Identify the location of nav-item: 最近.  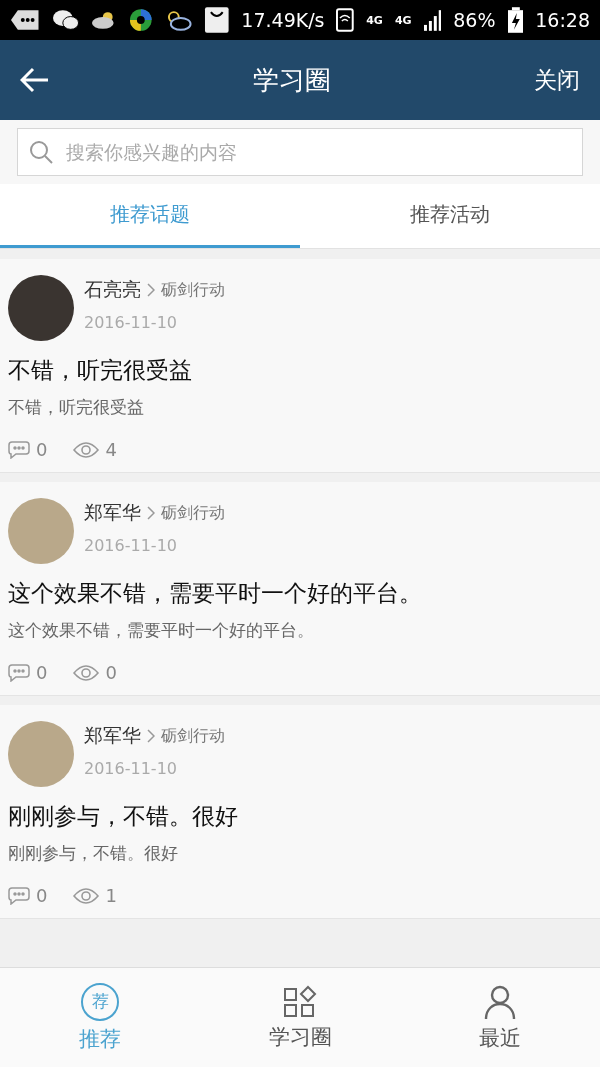
(500, 1017).